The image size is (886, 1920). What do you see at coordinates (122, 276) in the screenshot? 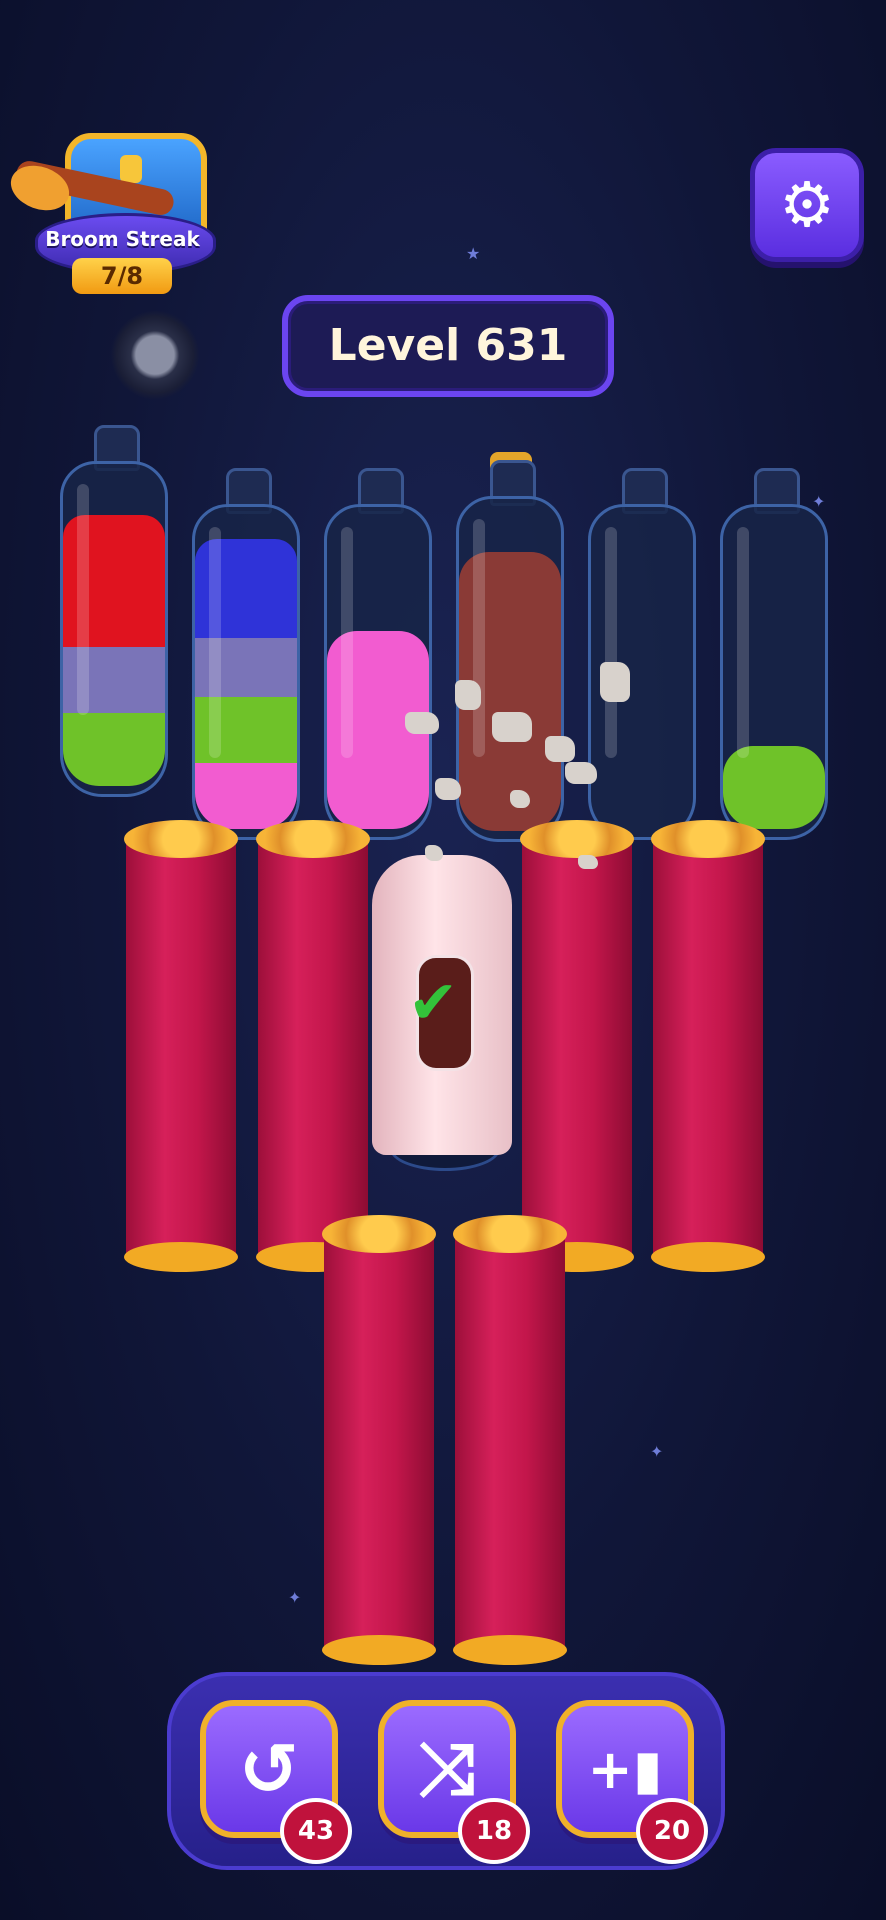
I see `streak-count: 7/8` at bounding box center [122, 276].